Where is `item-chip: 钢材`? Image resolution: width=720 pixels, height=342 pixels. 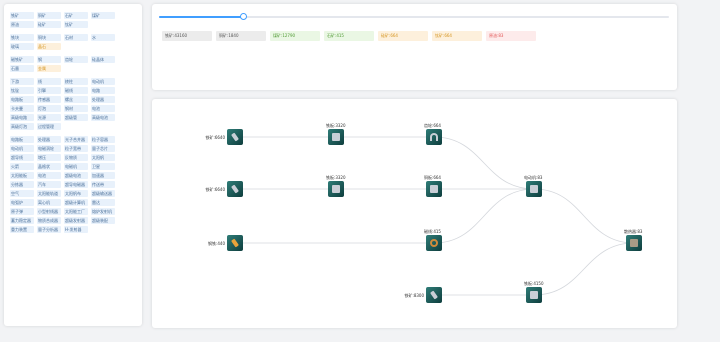 item-chip: 钢材 is located at coordinates (76, 108).